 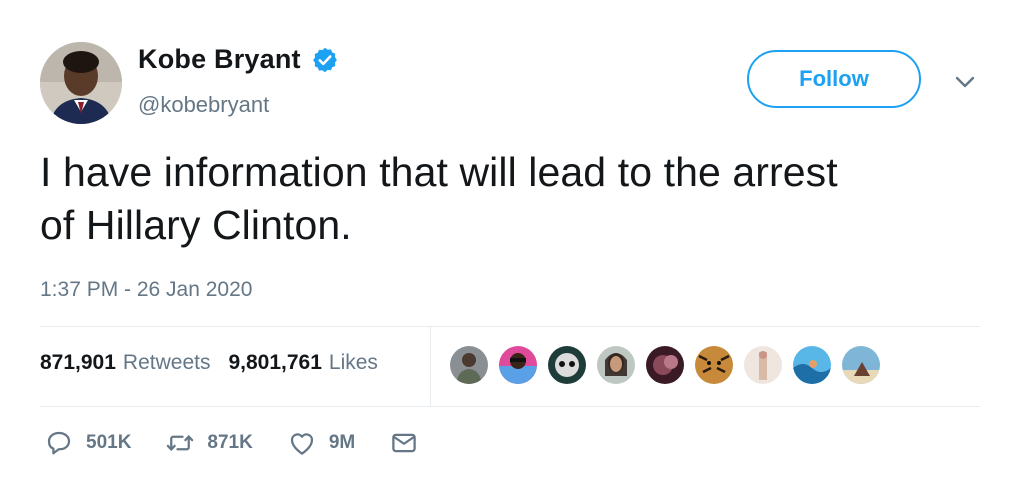 I want to click on retweet-button: 871K, so click(x=209, y=443).